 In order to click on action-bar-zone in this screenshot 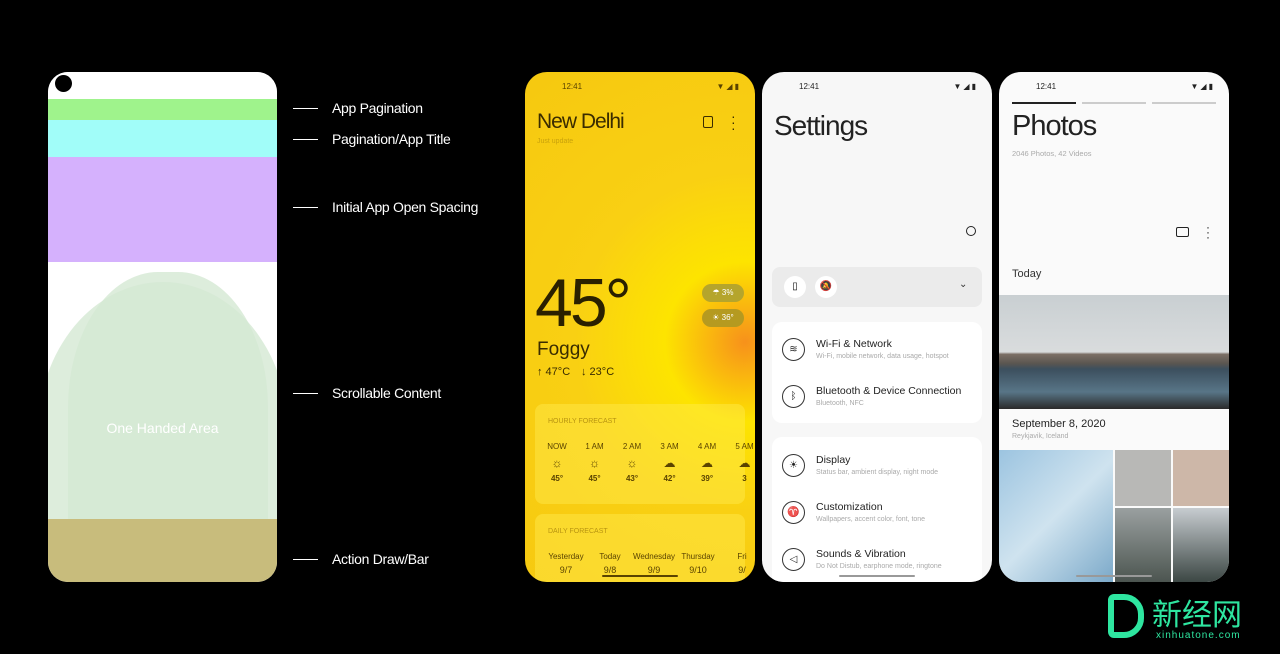, I will do `click(162, 550)`.